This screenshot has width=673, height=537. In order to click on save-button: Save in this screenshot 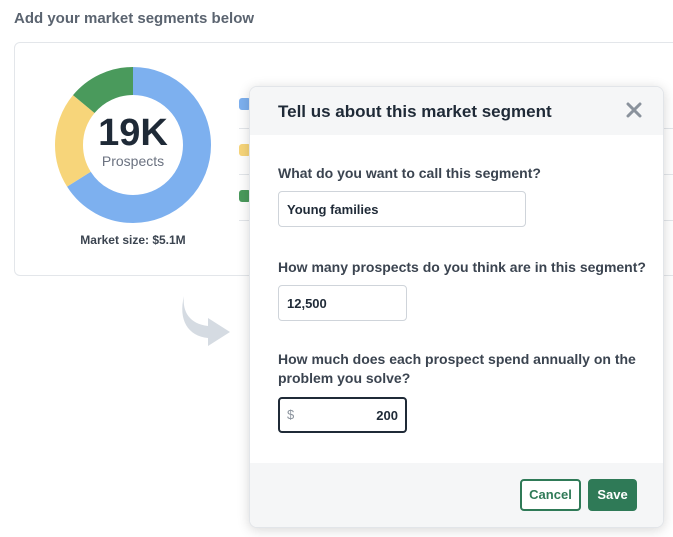, I will do `click(612, 495)`.